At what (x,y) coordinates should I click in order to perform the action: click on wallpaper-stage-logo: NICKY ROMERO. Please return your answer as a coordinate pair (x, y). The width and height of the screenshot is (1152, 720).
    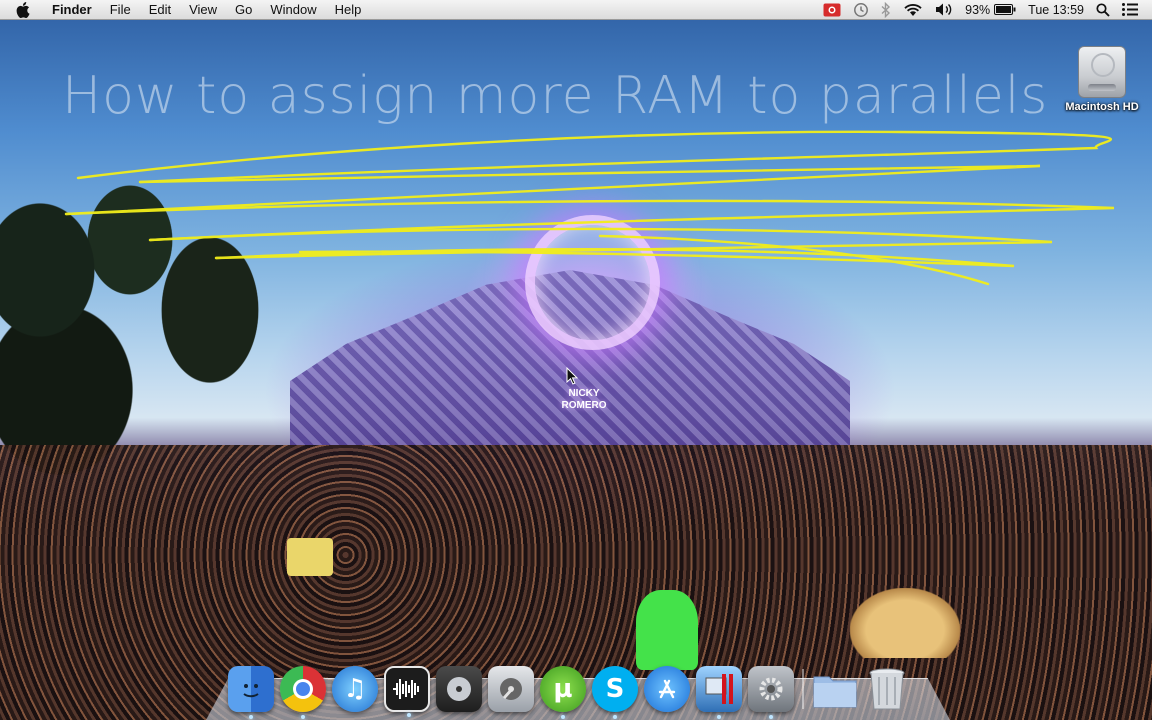
    Looking at the image, I should click on (584, 399).